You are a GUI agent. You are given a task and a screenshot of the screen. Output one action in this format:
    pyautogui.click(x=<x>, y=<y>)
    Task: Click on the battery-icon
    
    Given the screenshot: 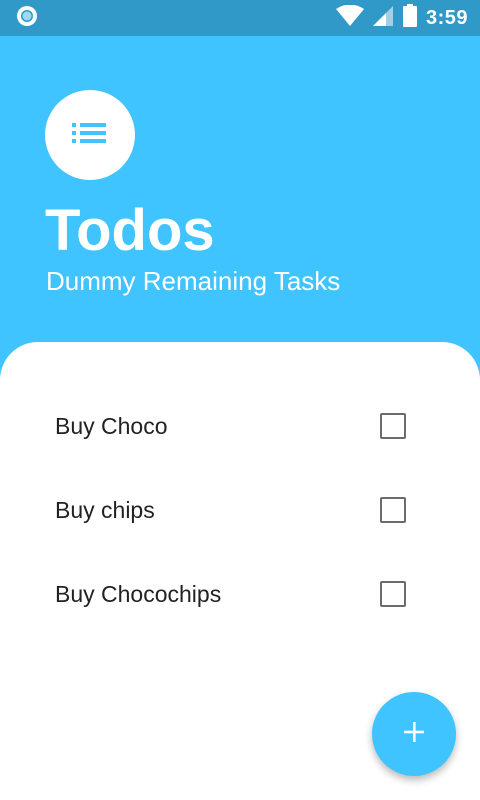 What is the action you would take?
    pyautogui.click(x=410, y=18)
    